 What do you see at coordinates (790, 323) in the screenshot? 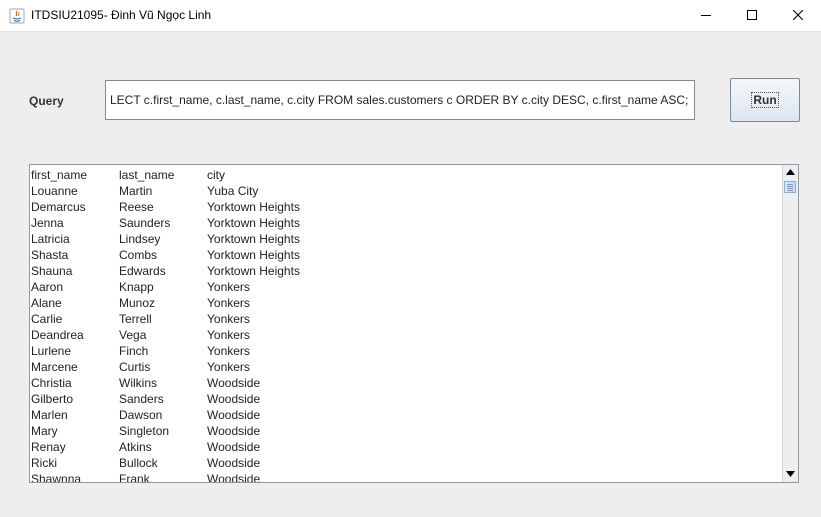
I see `vertical-scrollbar` at bounding box center [790, 323].